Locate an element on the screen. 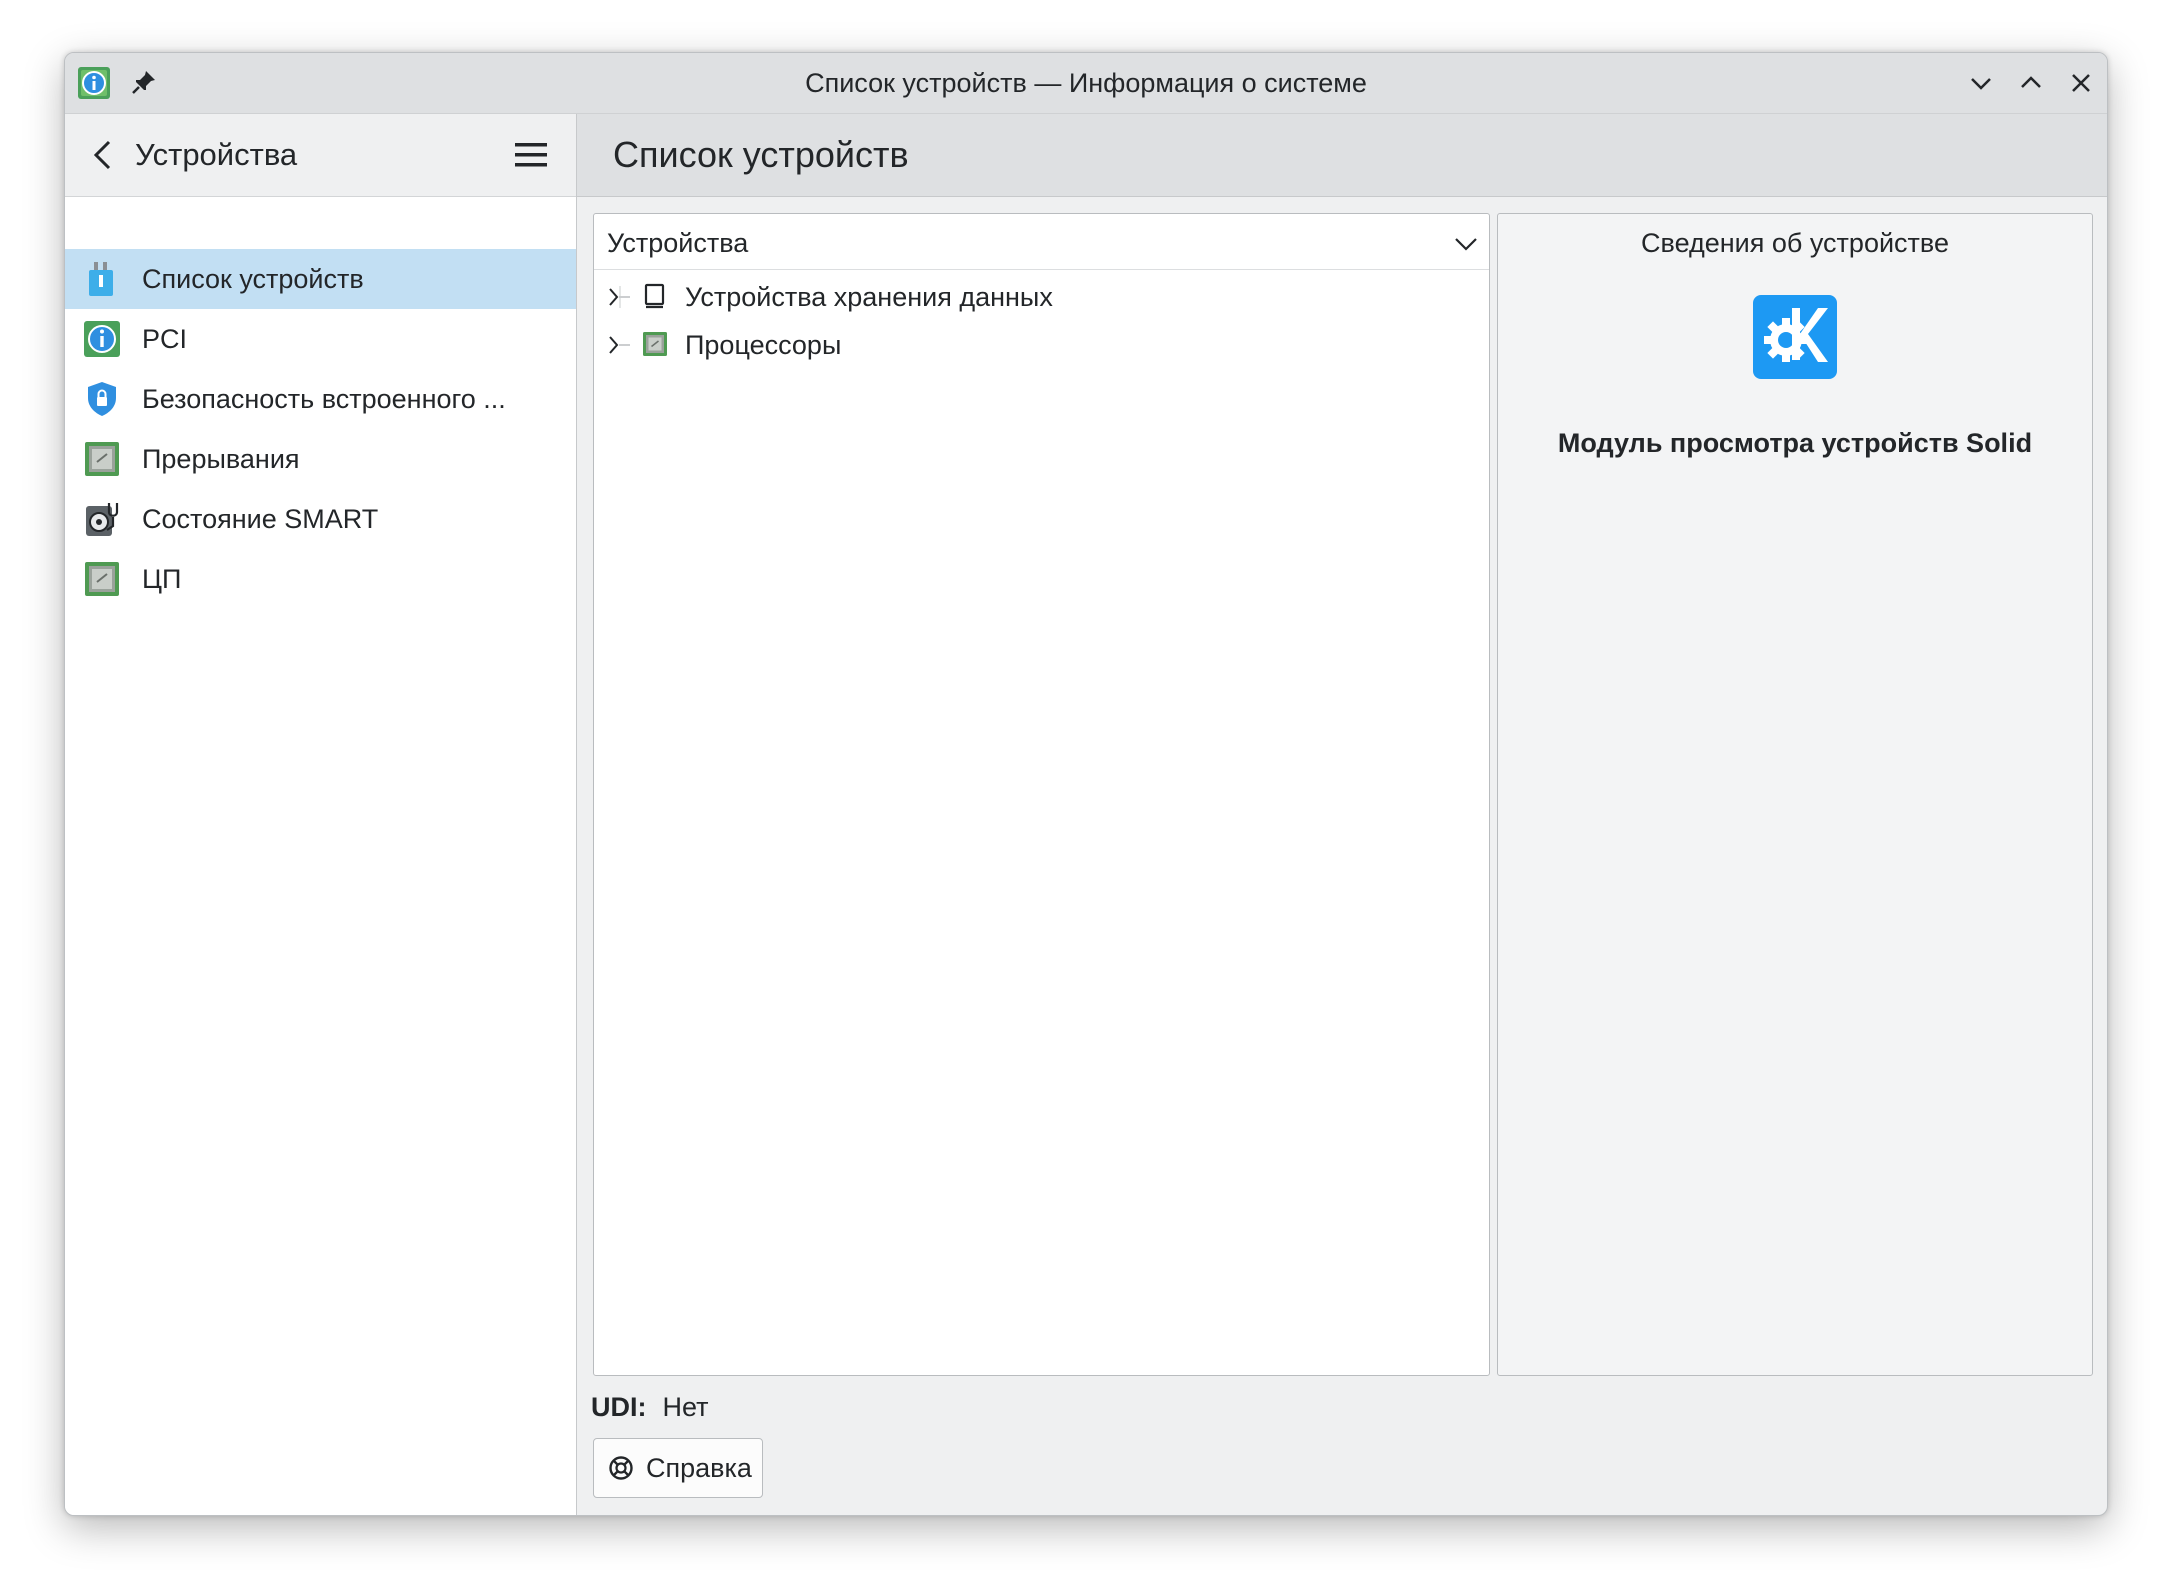  udi-label: UDI: is located at coordinates (619, 1407).